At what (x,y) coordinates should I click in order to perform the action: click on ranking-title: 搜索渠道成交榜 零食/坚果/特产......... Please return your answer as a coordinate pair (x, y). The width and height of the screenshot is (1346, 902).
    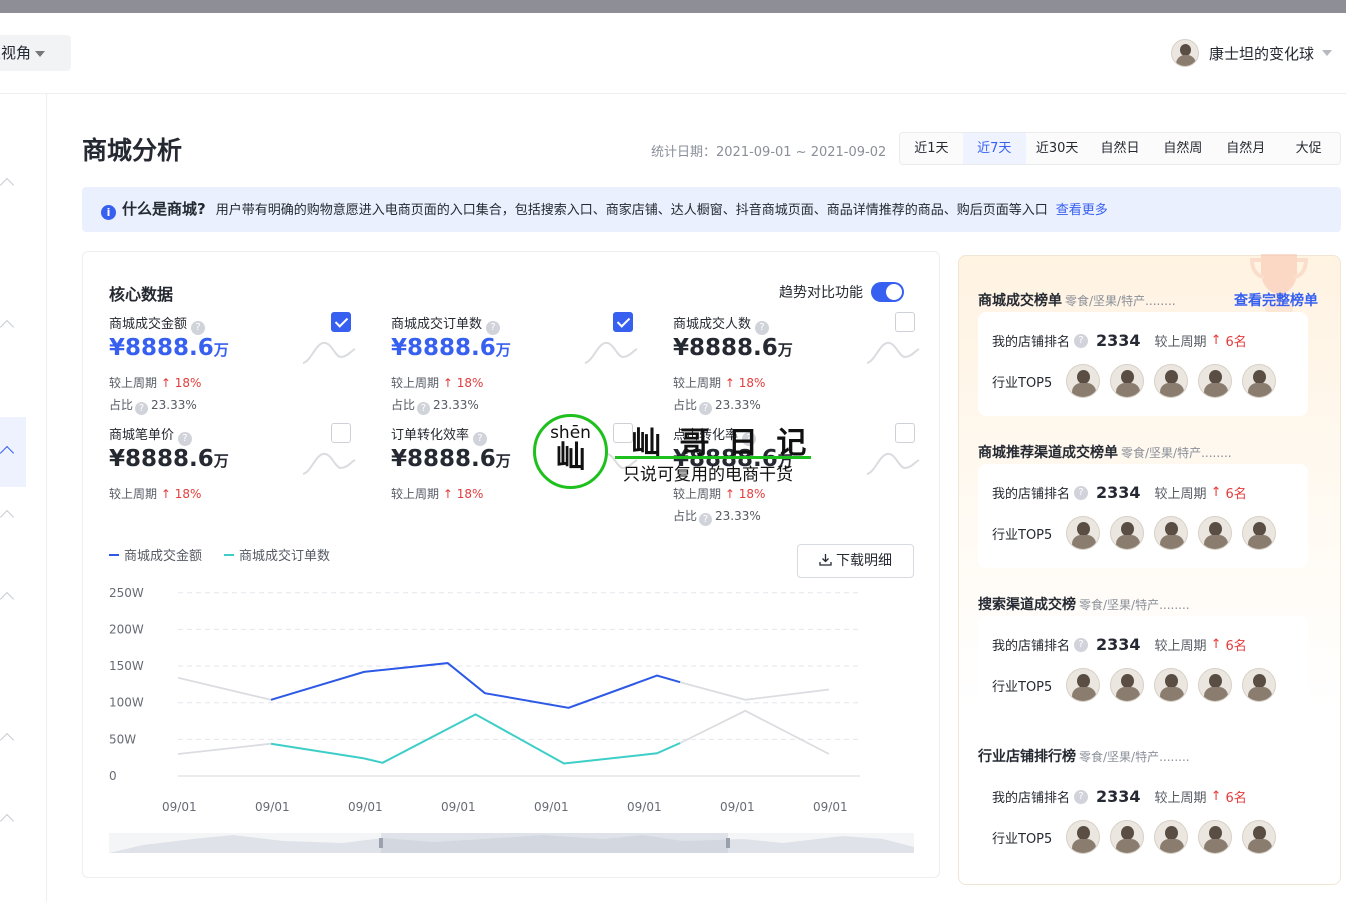
    Looking at the image, I should click on (1148, 604).